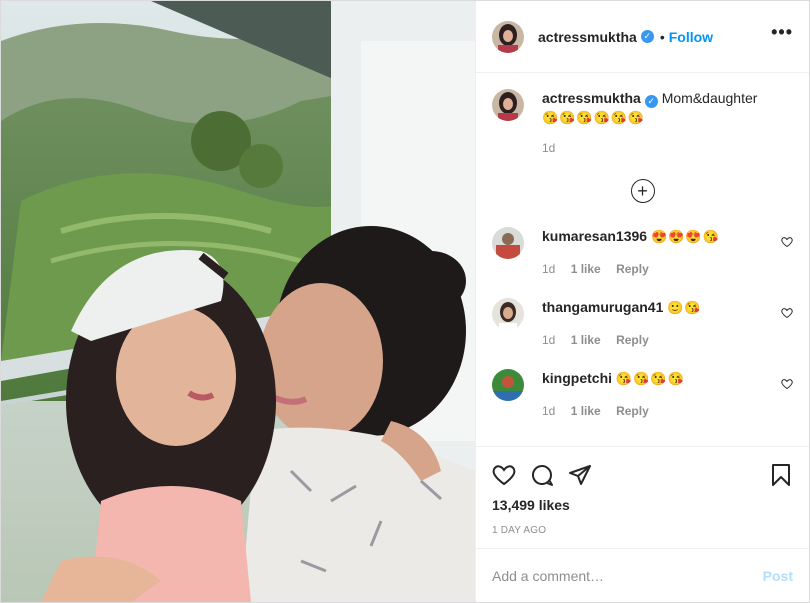 This screenshot has height=603, width=810. What do you see at coordinates (649, 123) in the screenshot?
I see `caption-body: actressmuktha ✓ Mom&daughter 😘😘😘😘😘😘 1d` at bounding box center [649, 123].